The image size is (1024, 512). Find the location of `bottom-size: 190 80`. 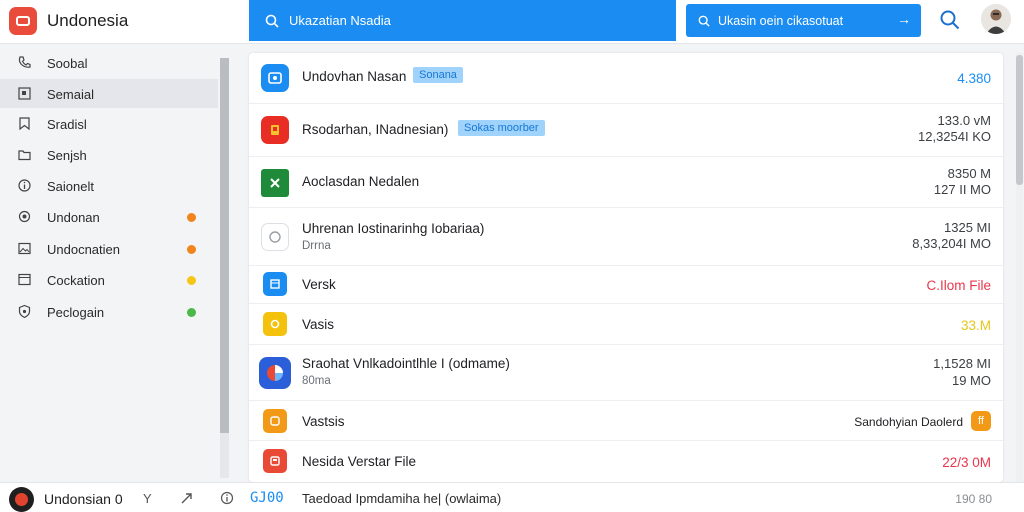

bottom-size: 190 80 is located at coordinates (973, 499).